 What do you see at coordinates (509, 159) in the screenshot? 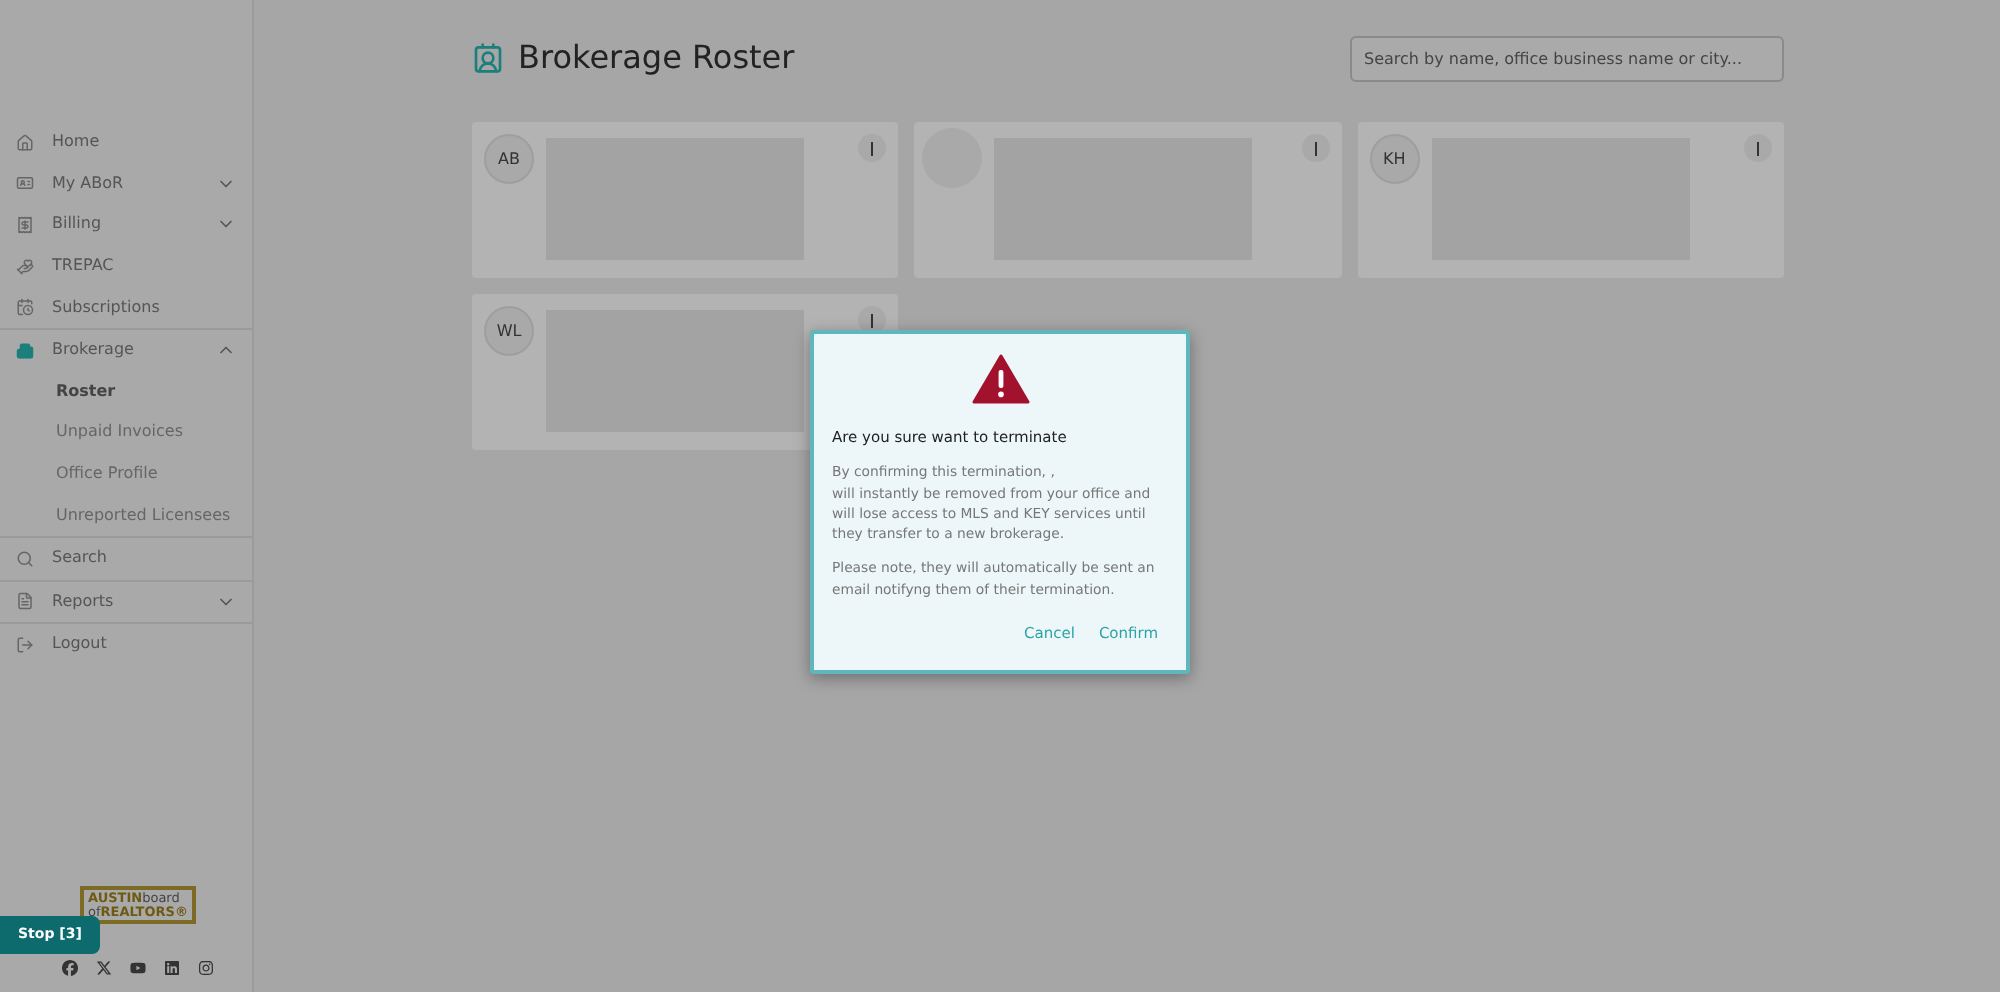
I see `avatar: AB` at bounding box center [509, 159].